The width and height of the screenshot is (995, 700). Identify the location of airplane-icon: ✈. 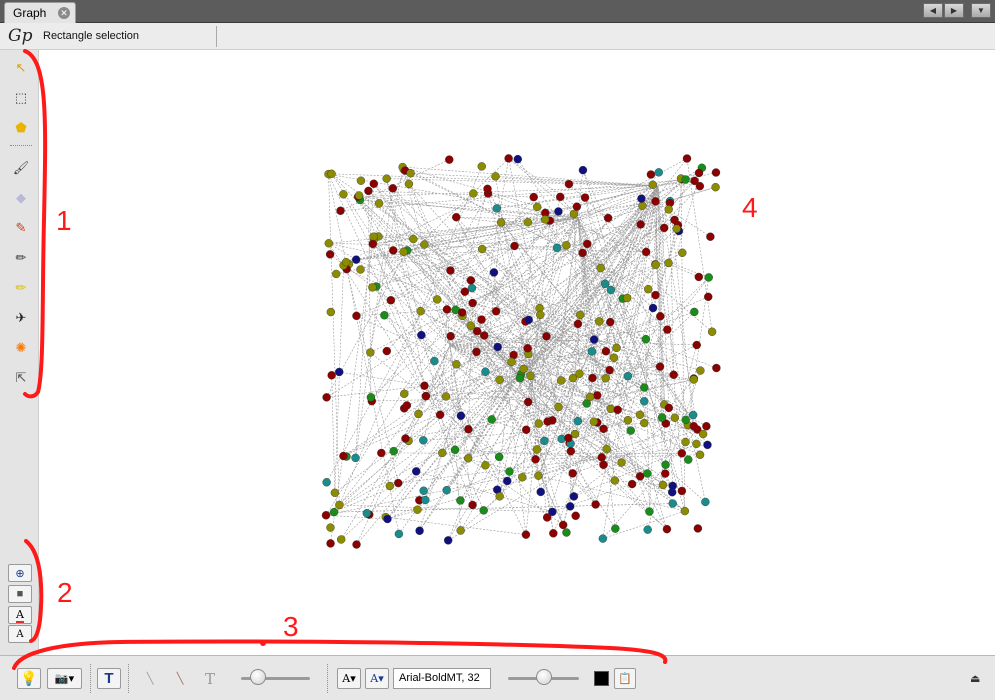
(21, 318).